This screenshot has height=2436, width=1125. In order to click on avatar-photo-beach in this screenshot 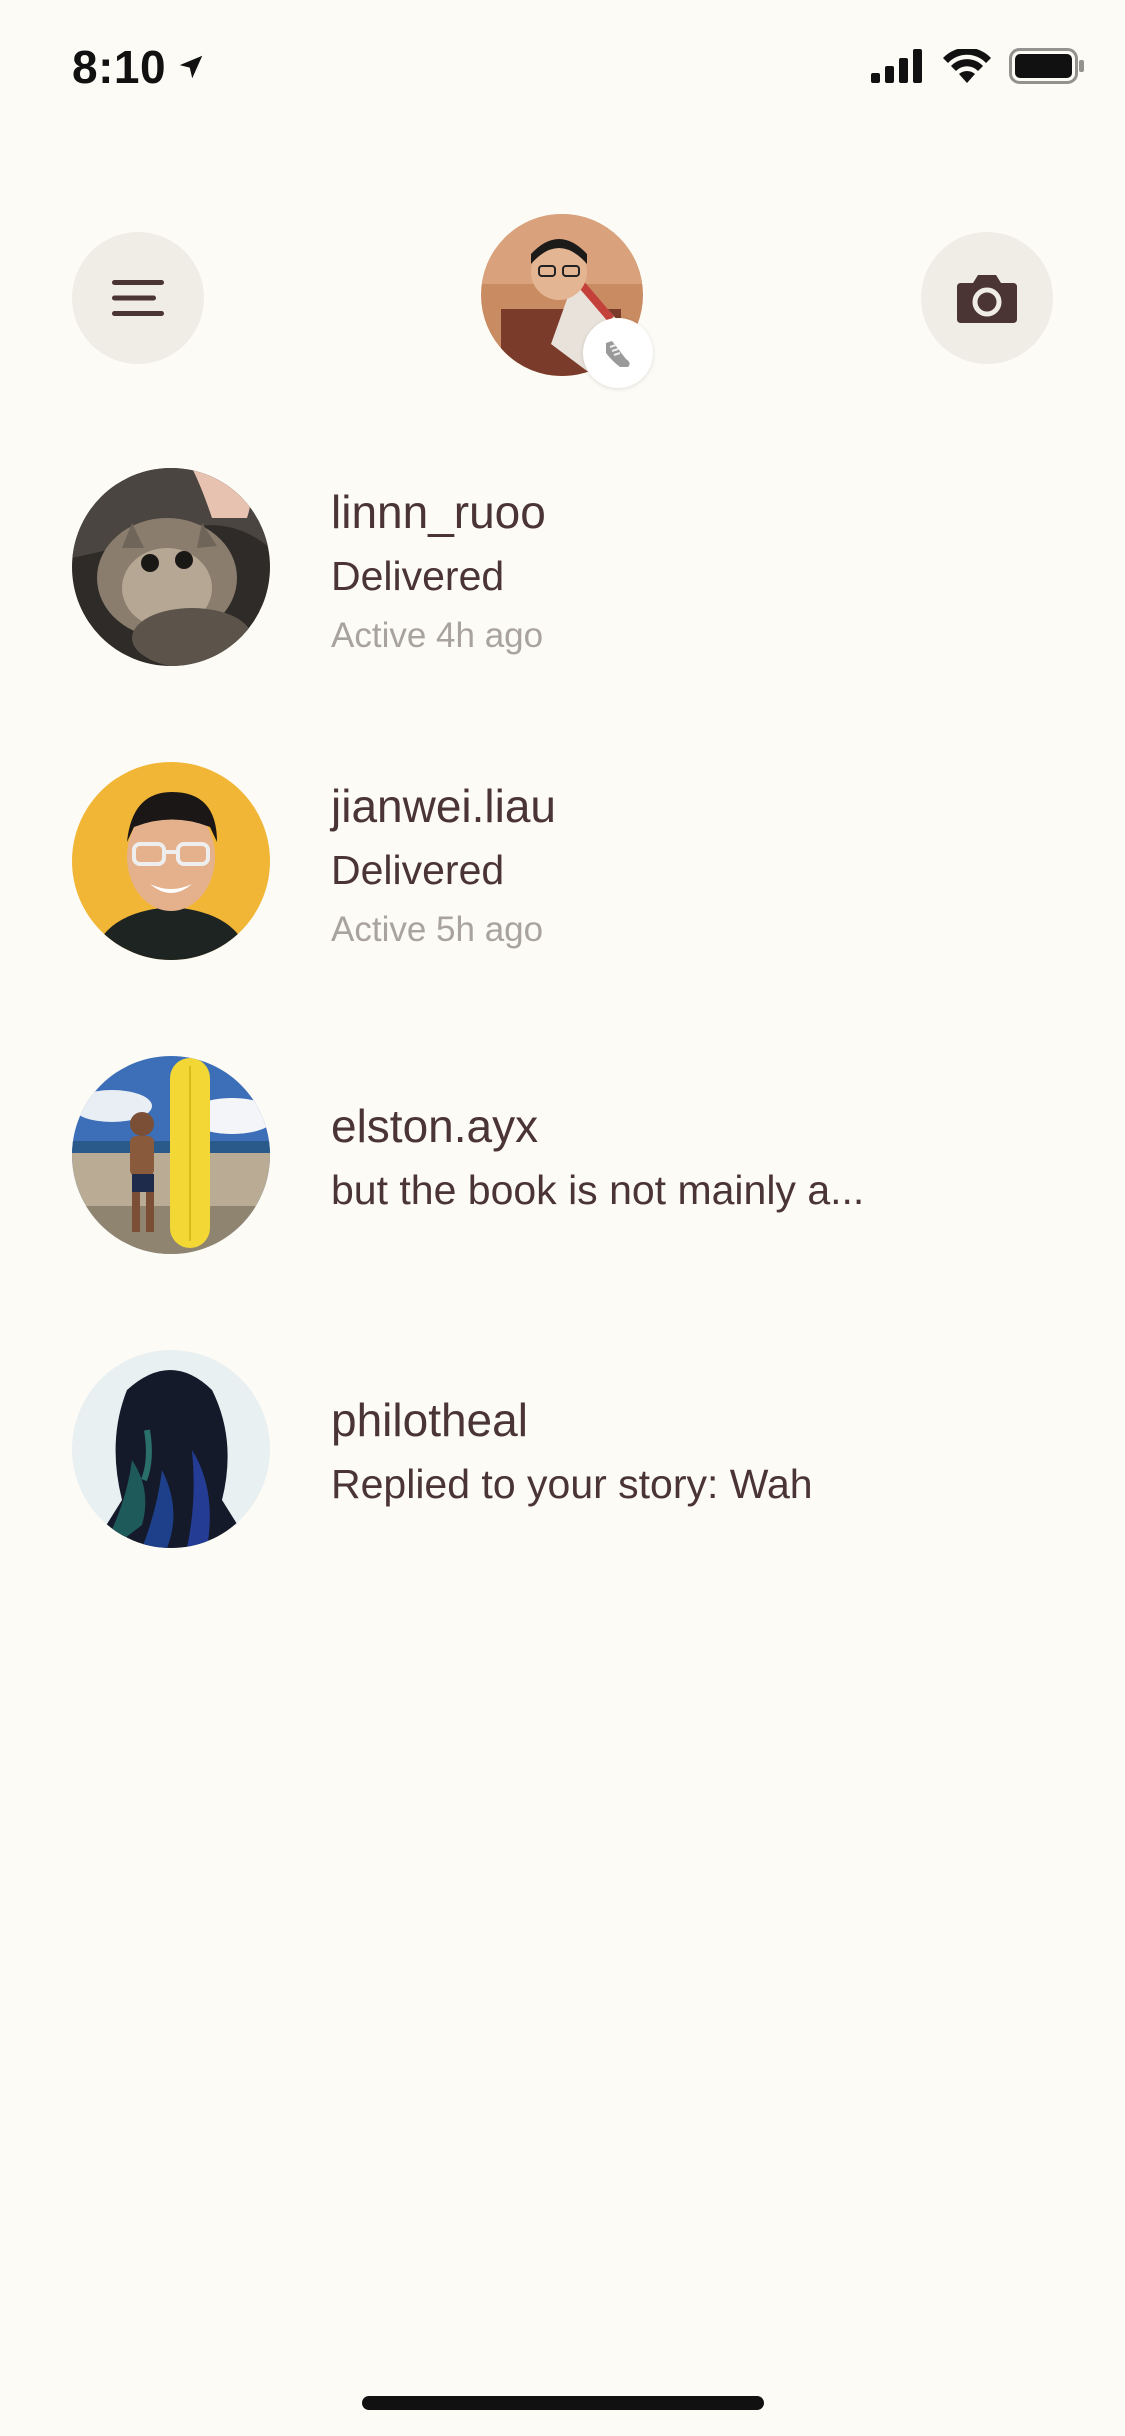, I will do `click(171, 1155)`.